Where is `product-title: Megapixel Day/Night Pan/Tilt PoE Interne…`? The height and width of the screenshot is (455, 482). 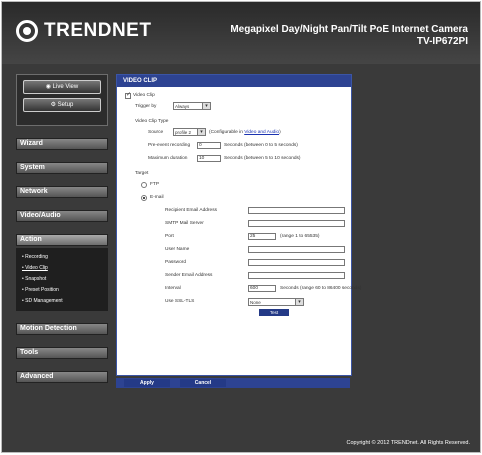
product-title: Megapixel Day/Night Pan/Tilt PoE Interne… is located at coordinates (349, 36).